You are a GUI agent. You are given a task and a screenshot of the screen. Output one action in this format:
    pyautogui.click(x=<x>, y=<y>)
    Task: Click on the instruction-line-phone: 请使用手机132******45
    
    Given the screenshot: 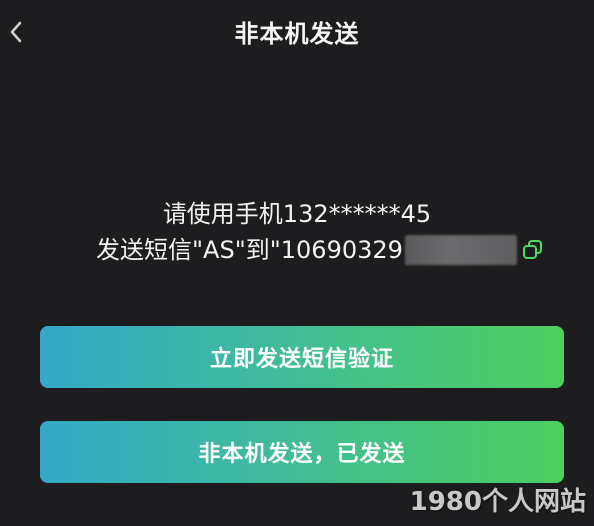 What is the action you would take?
    pyautogui.click(x=297, y=214)
    